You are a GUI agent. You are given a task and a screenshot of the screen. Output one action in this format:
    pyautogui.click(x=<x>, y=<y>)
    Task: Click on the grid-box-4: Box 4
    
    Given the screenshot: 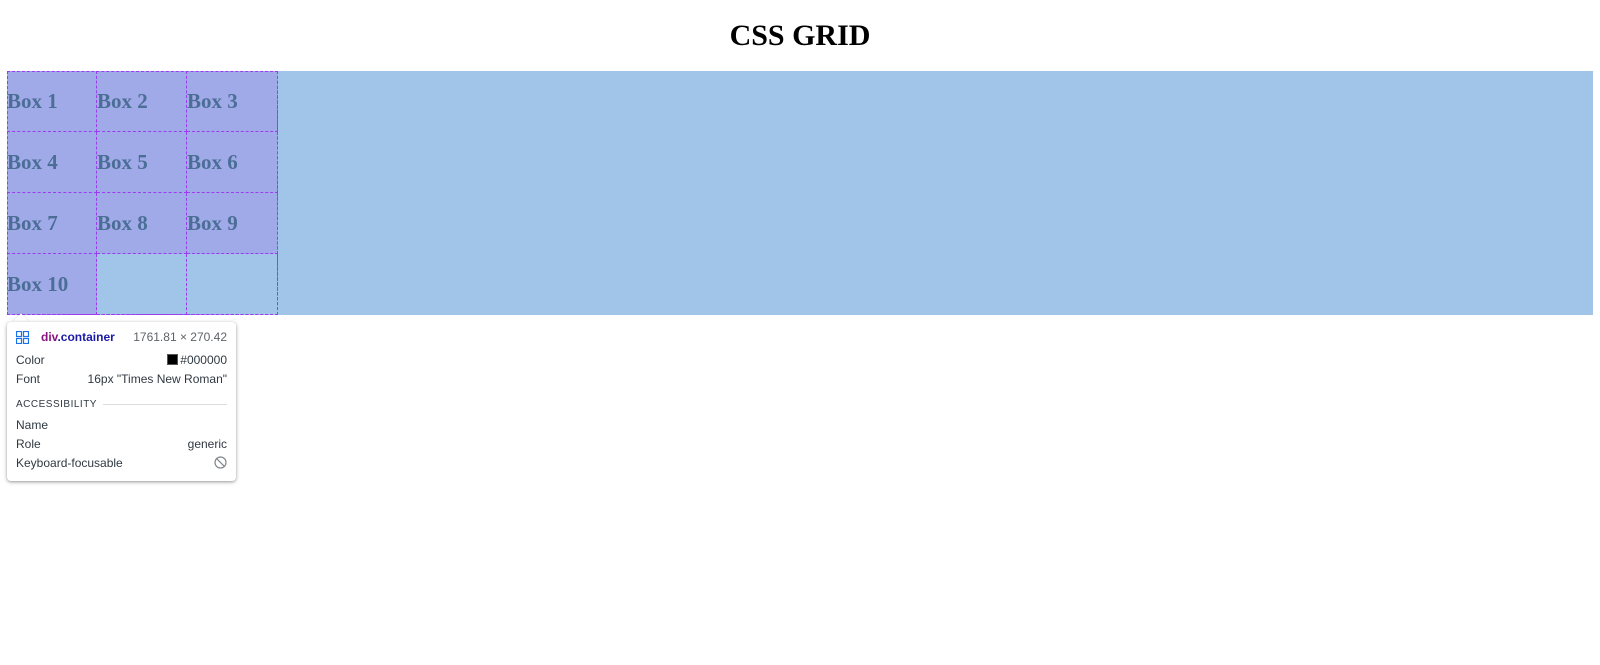 What is the action you would take?
    pyautogui.click(x=52, y=162)
    